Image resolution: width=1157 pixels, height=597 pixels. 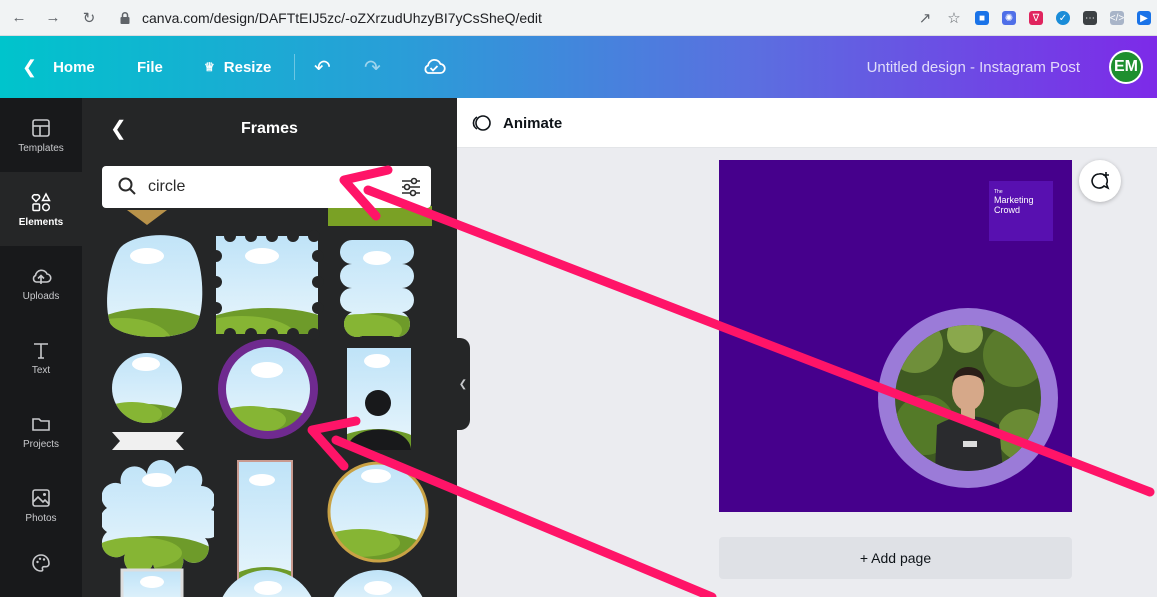 What do you see at coordinates (41, 127) in the screenshot?
I see `templates-icon` at bounding box center [41, 127].